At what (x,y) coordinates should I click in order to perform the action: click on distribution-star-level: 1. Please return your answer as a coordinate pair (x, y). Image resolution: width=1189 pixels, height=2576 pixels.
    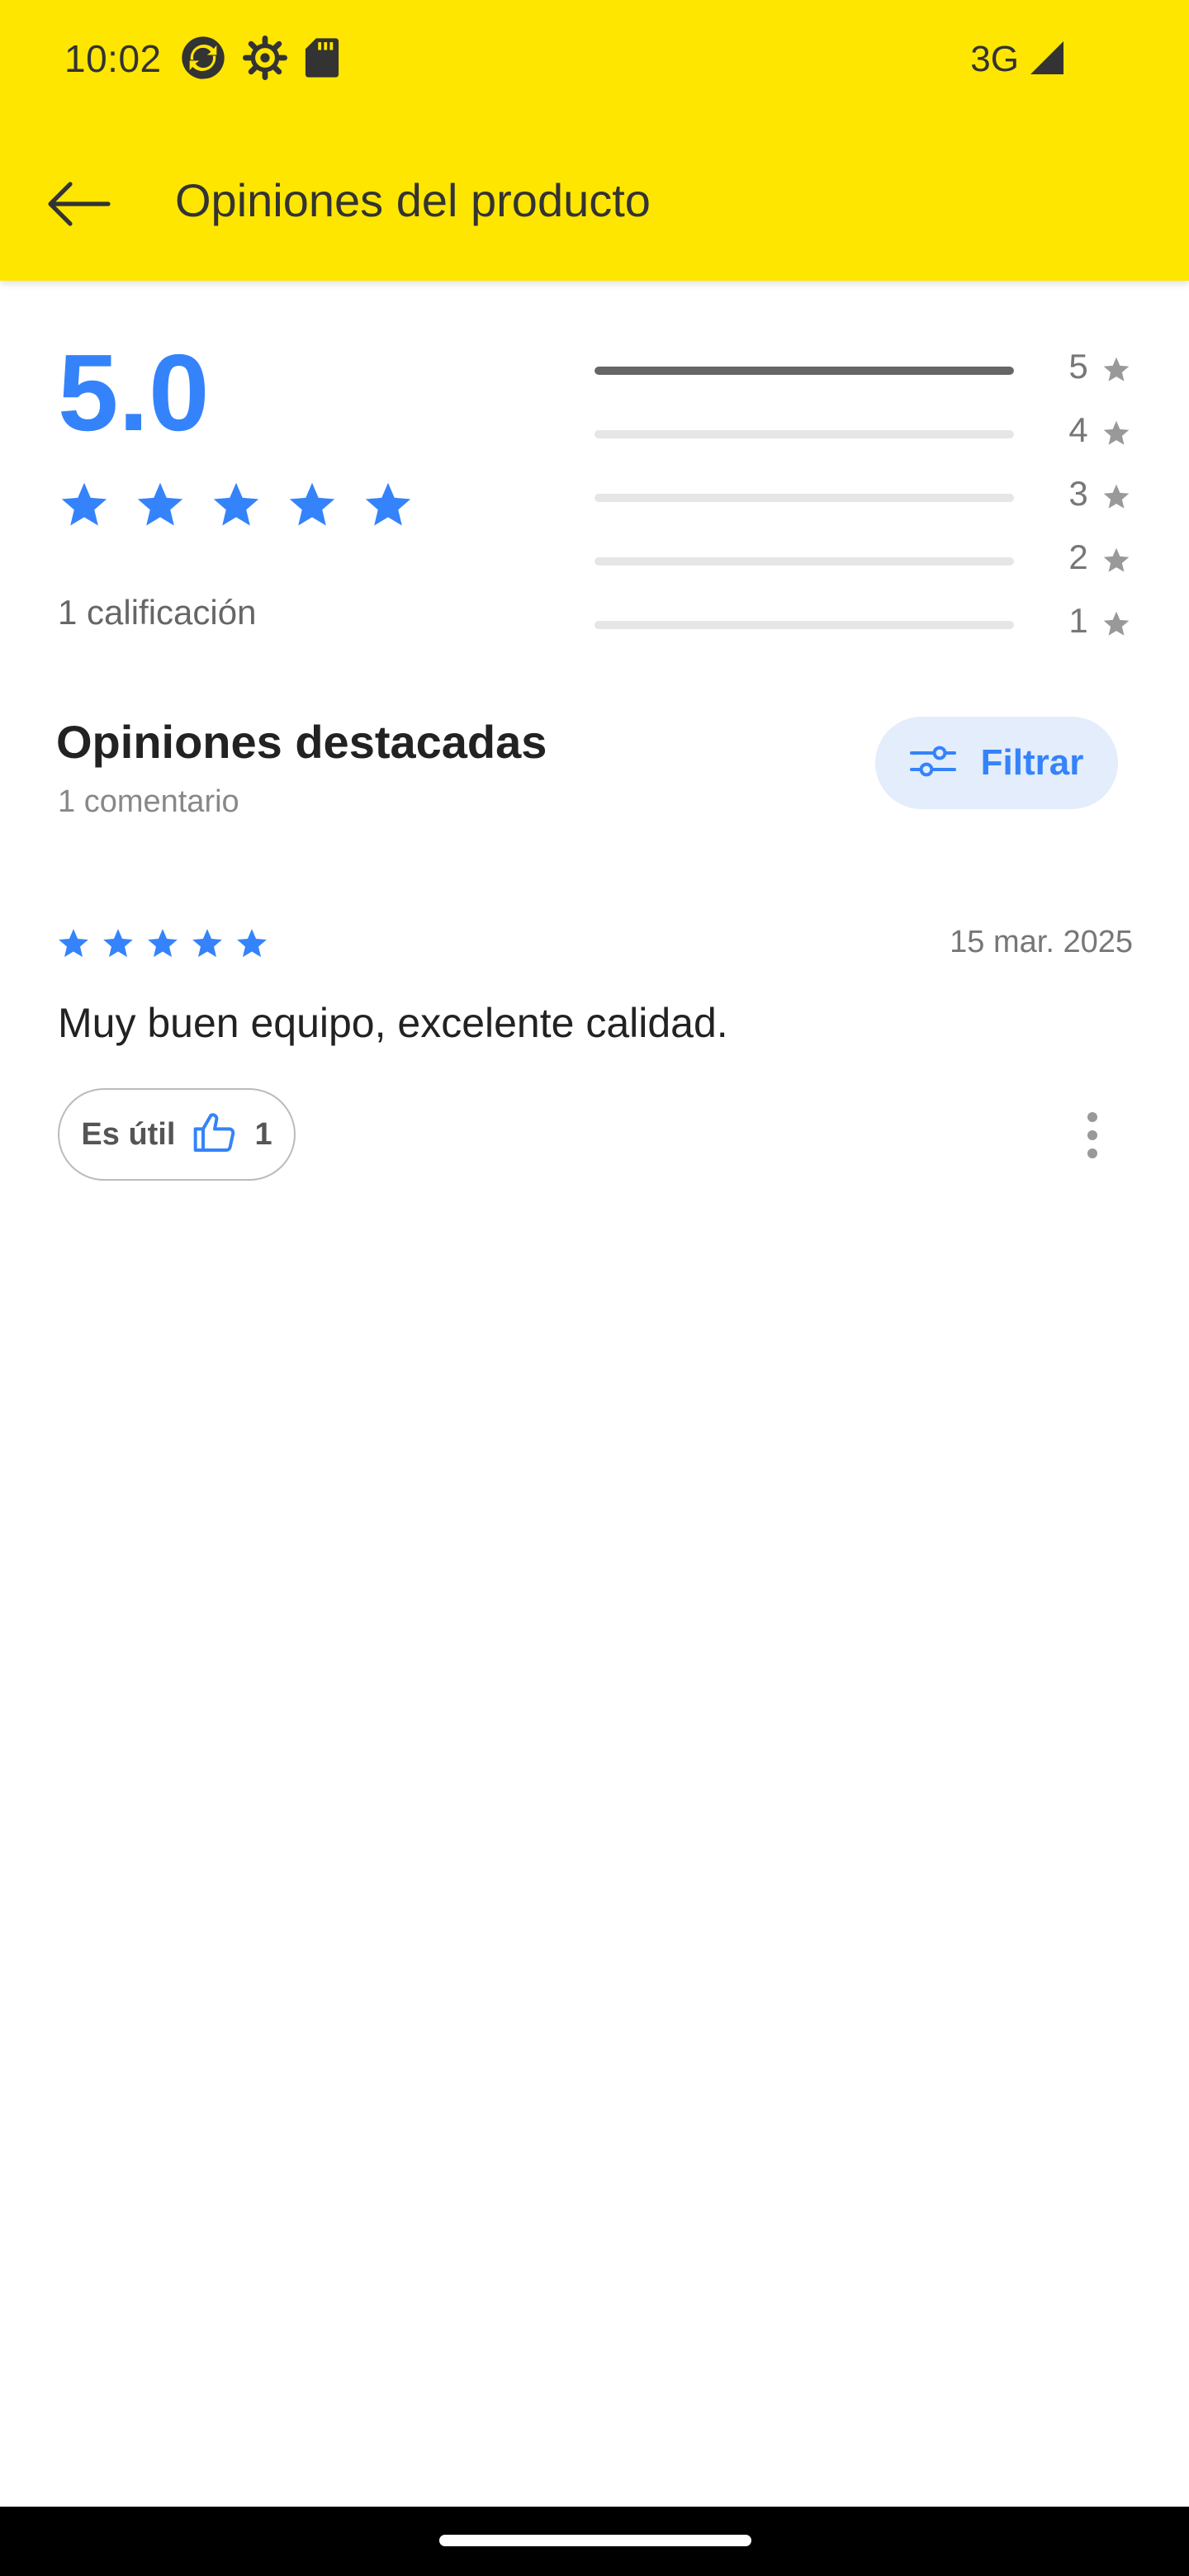
    Looking at the image, I should click on (1078, 620).